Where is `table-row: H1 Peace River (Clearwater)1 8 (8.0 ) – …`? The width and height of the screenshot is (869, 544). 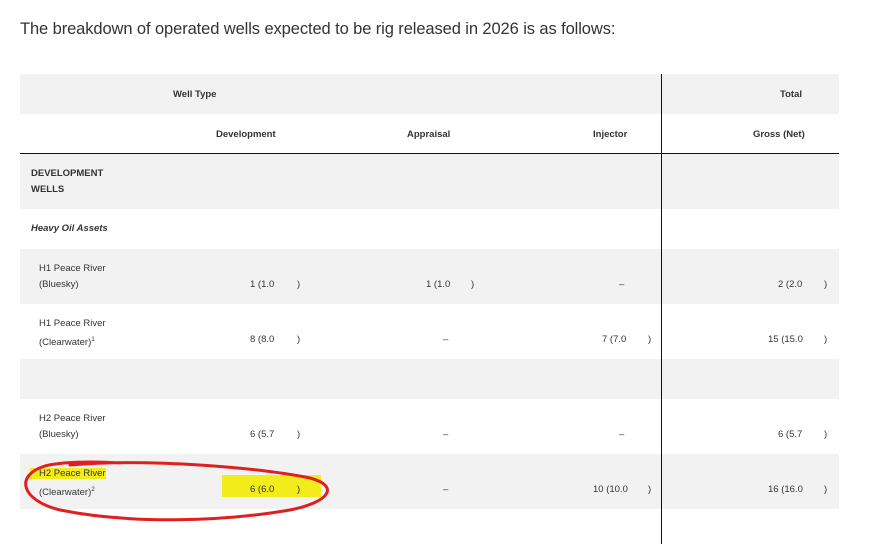
table-row: H1 Peace River (Clearwater)1 8 (8.0 ) – … is located at coordinates (429, 331).